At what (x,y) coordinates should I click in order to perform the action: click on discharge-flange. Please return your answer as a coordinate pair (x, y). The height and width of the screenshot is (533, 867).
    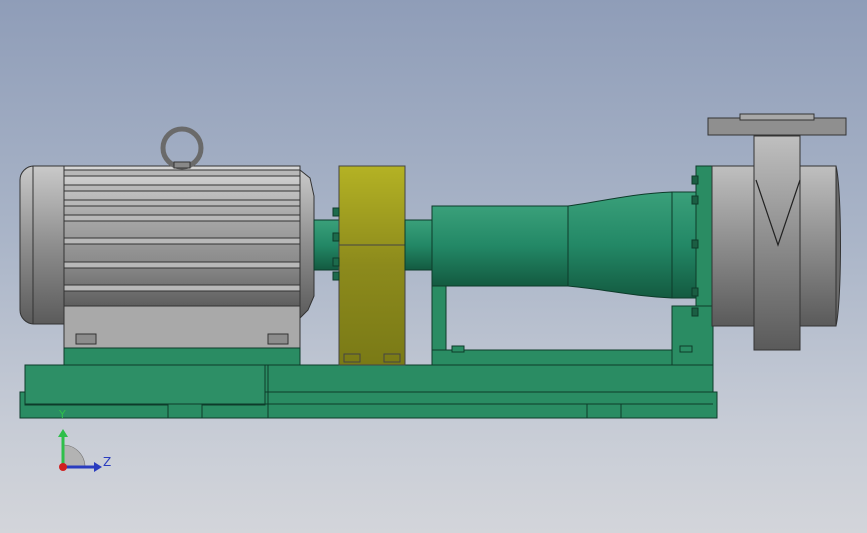
    Looking at the image, I should click on (777, 126).